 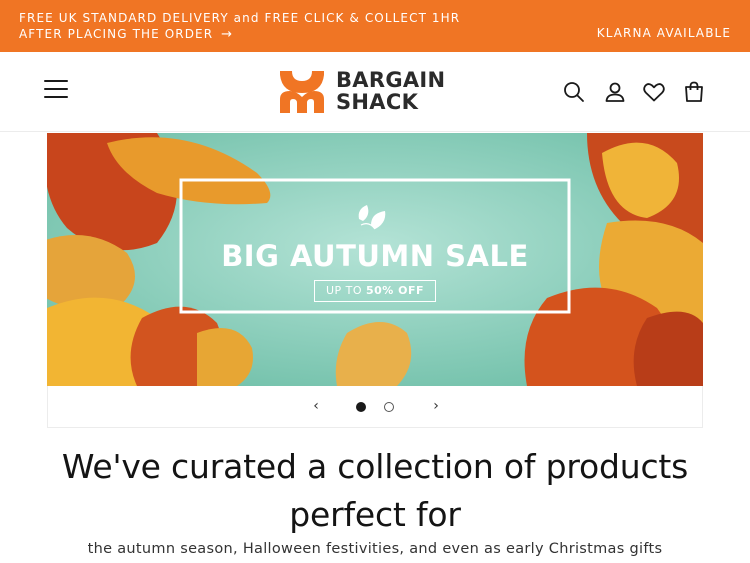 I want to click on brand-logo: BARGAIN SHACK, so click(x=378, y=92).